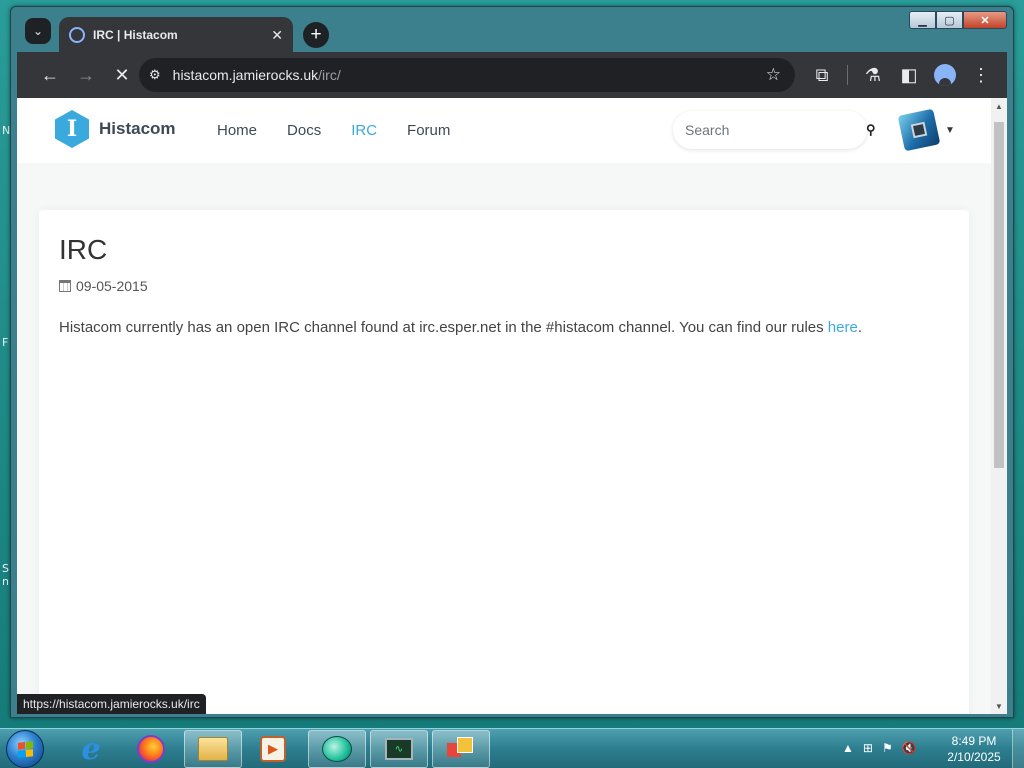  What do you see at coordinates (873, 75) in the screenshot?
I see `labs-flask-icon: ⚗` at bounding box center [873, 75].